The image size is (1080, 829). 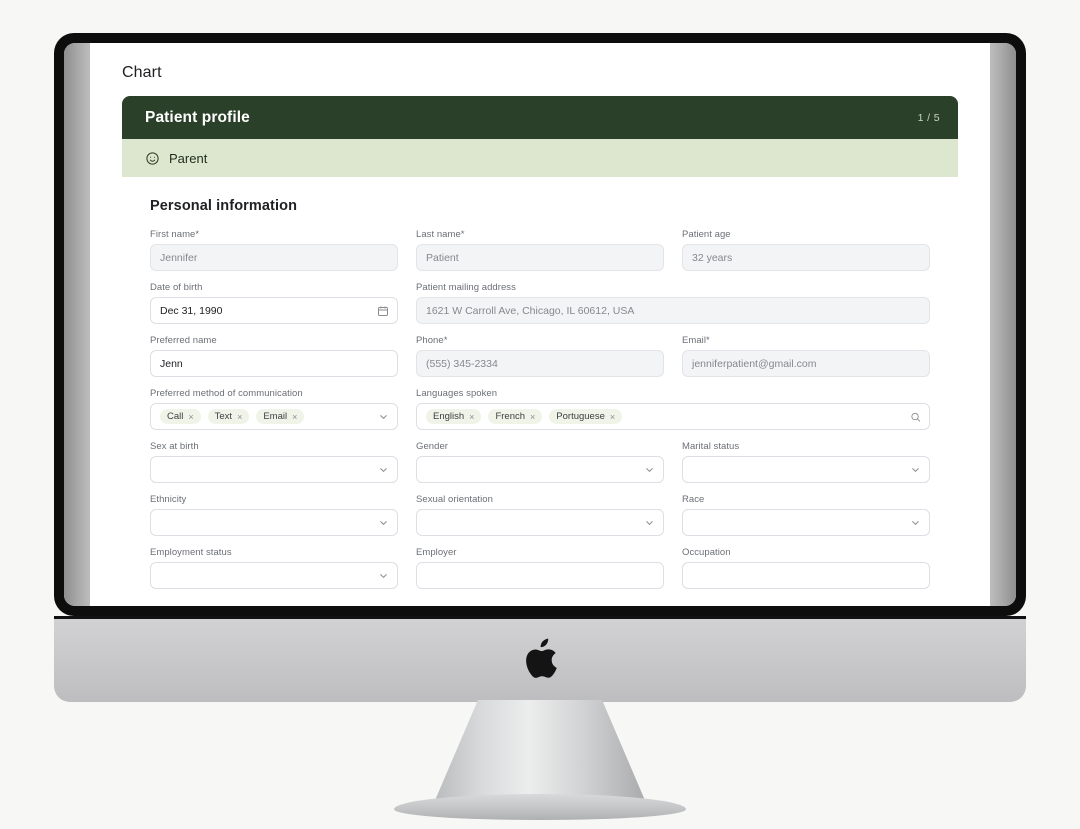 I want to click on marital-status-select, so click(x=806, y=469).